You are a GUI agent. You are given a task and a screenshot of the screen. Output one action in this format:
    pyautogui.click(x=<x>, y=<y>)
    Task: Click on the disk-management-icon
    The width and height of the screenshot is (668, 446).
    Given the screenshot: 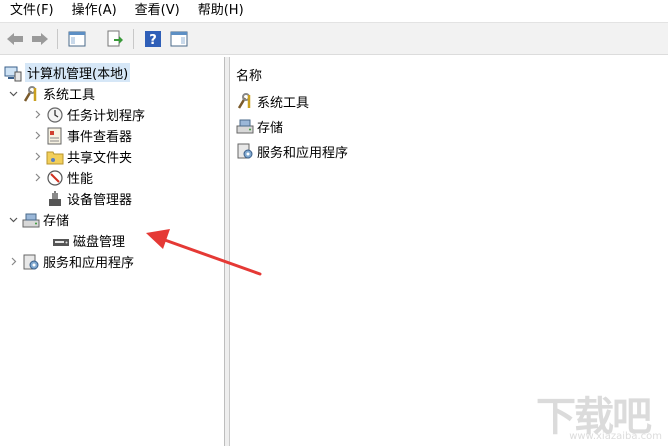 What is the action you would take?
    pyautogui.click(x=61, y=241)
    